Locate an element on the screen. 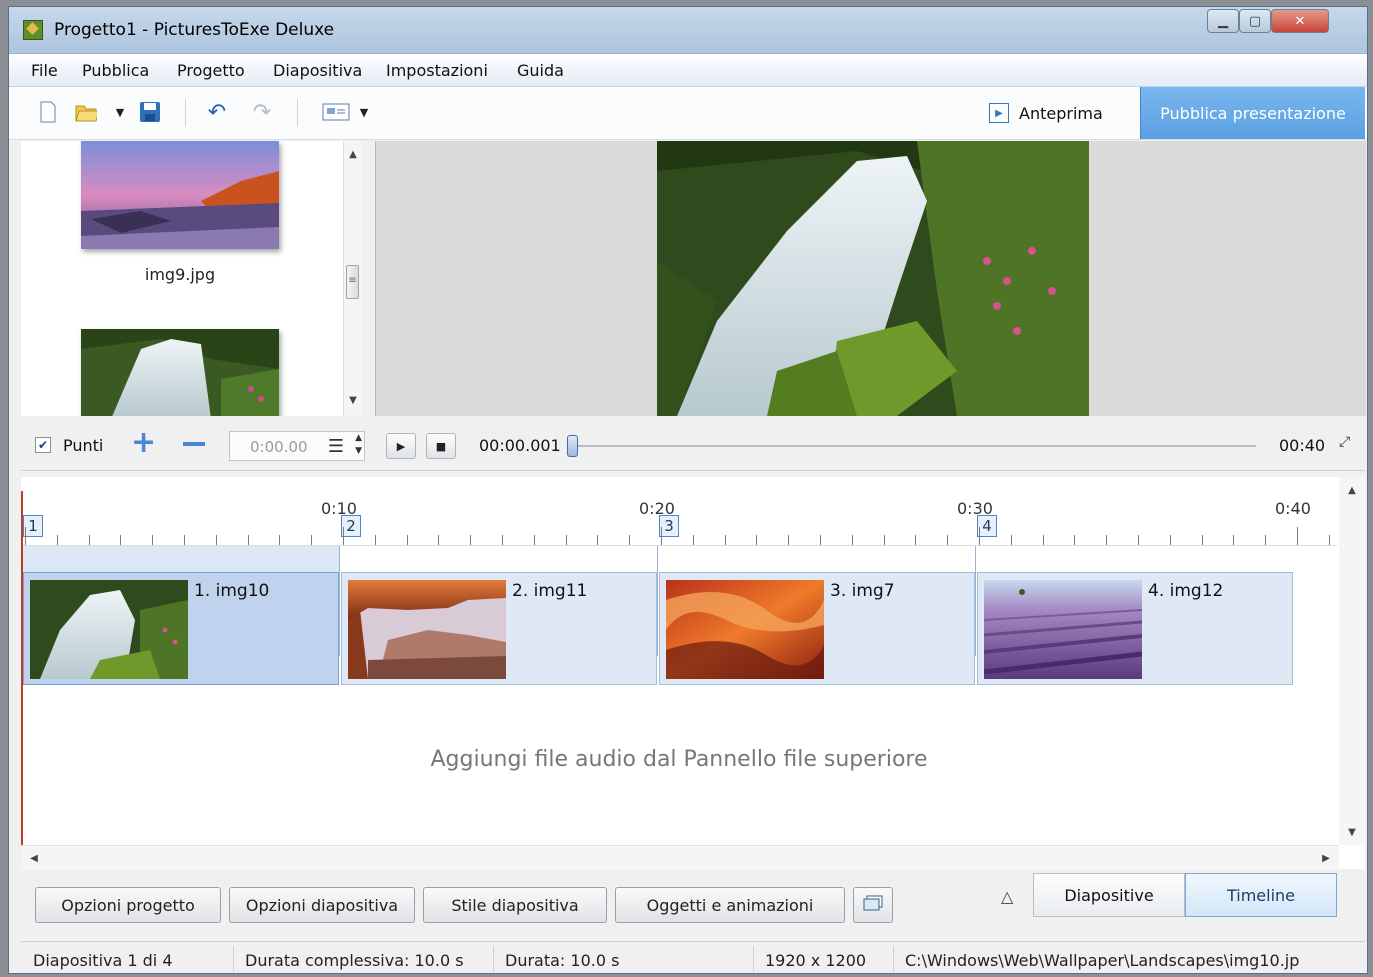 The height and width of the screenshot is (977, 1373). tab-timeline: Timeline is located at coordinates (1261, 895).